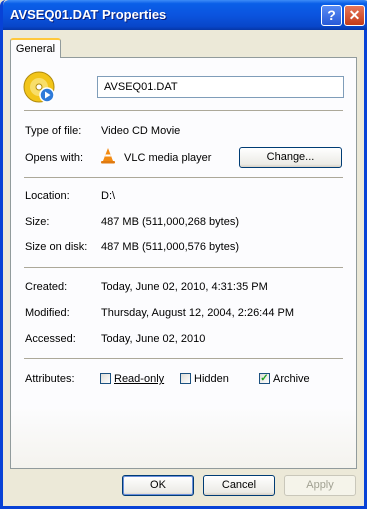 This screenshot has height=509, width=367. What do you see at coordinates (37, 222) in the screenshot?
I see `size-label: Size:` at bounding box center [37, 222].